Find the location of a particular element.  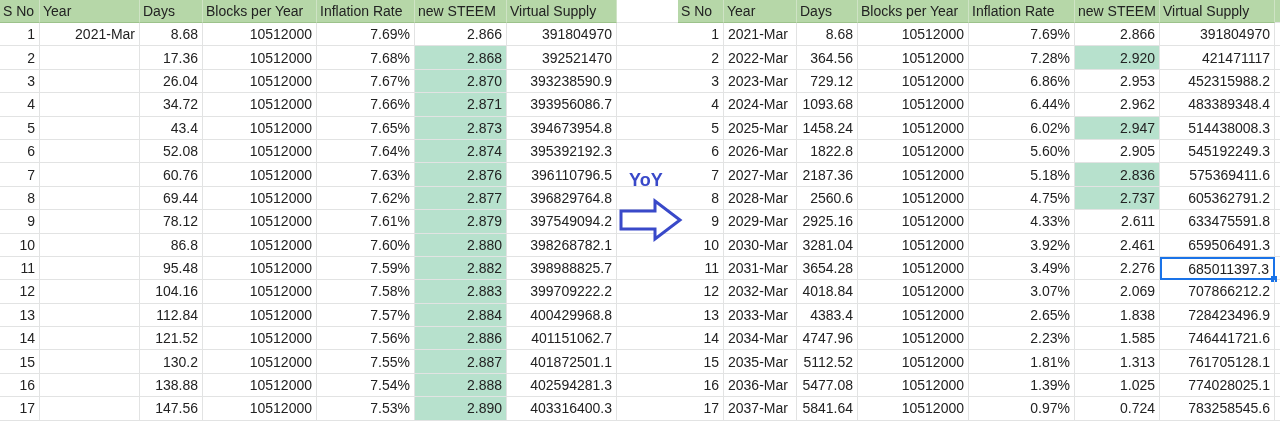

table-cell: 2.953 is located at coordinates (1117, 81).